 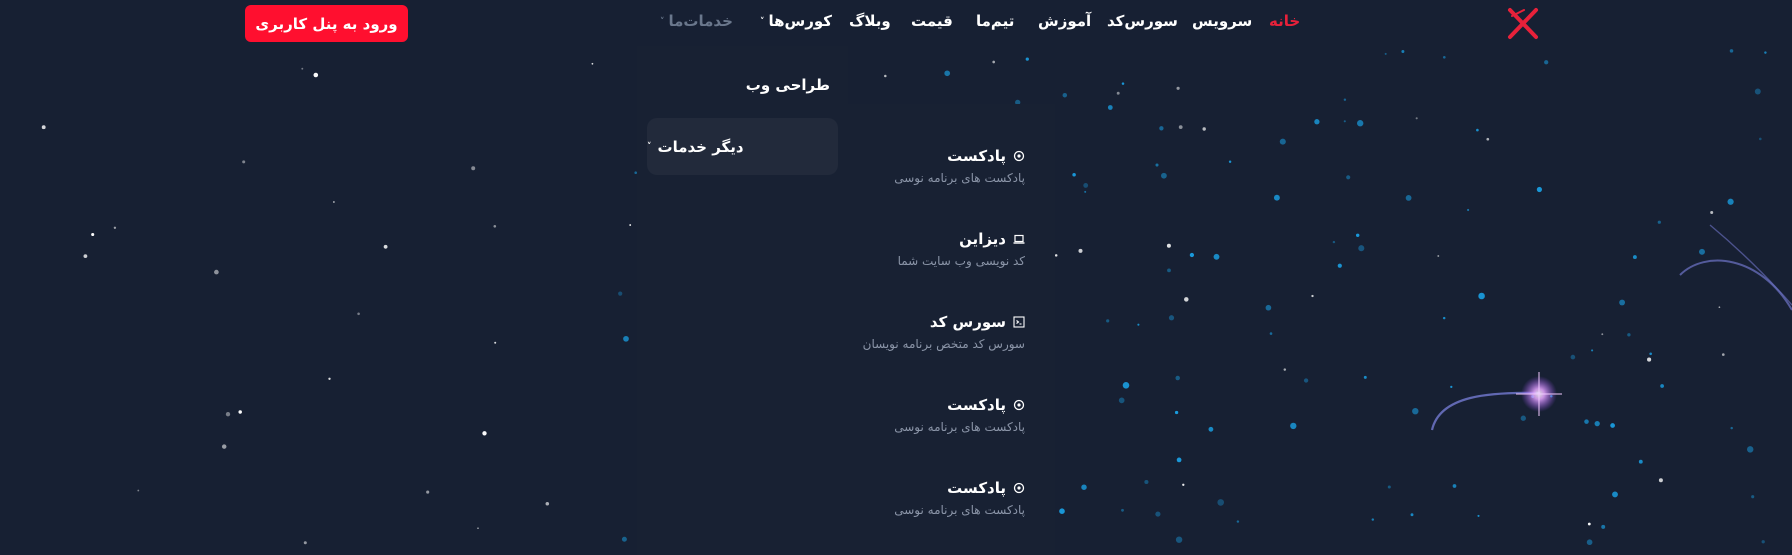 What do you see at coordinates (961, 261) in the screenshot?
I see `submenu-item-desc: کد نویسی وب سایت شما` at bounding box center [961, 261].